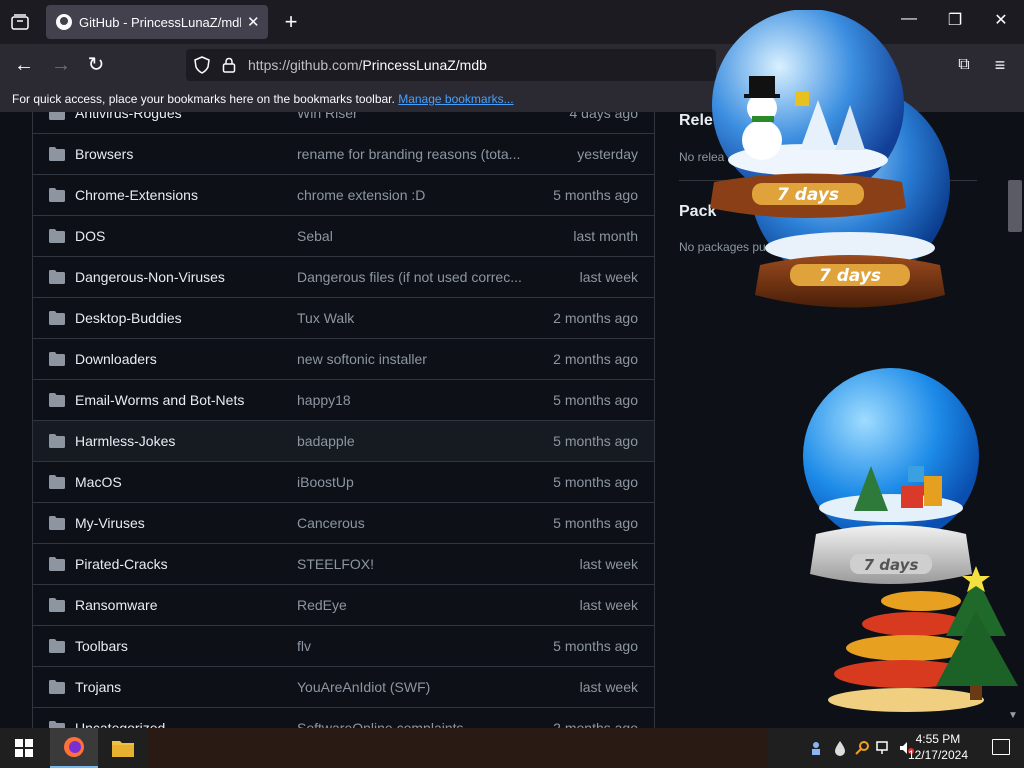 The image size is (1024, 768). Describe the element at coordinates (1000, 65) in the screenshot. I see `menu-icon: ≡` at that location.